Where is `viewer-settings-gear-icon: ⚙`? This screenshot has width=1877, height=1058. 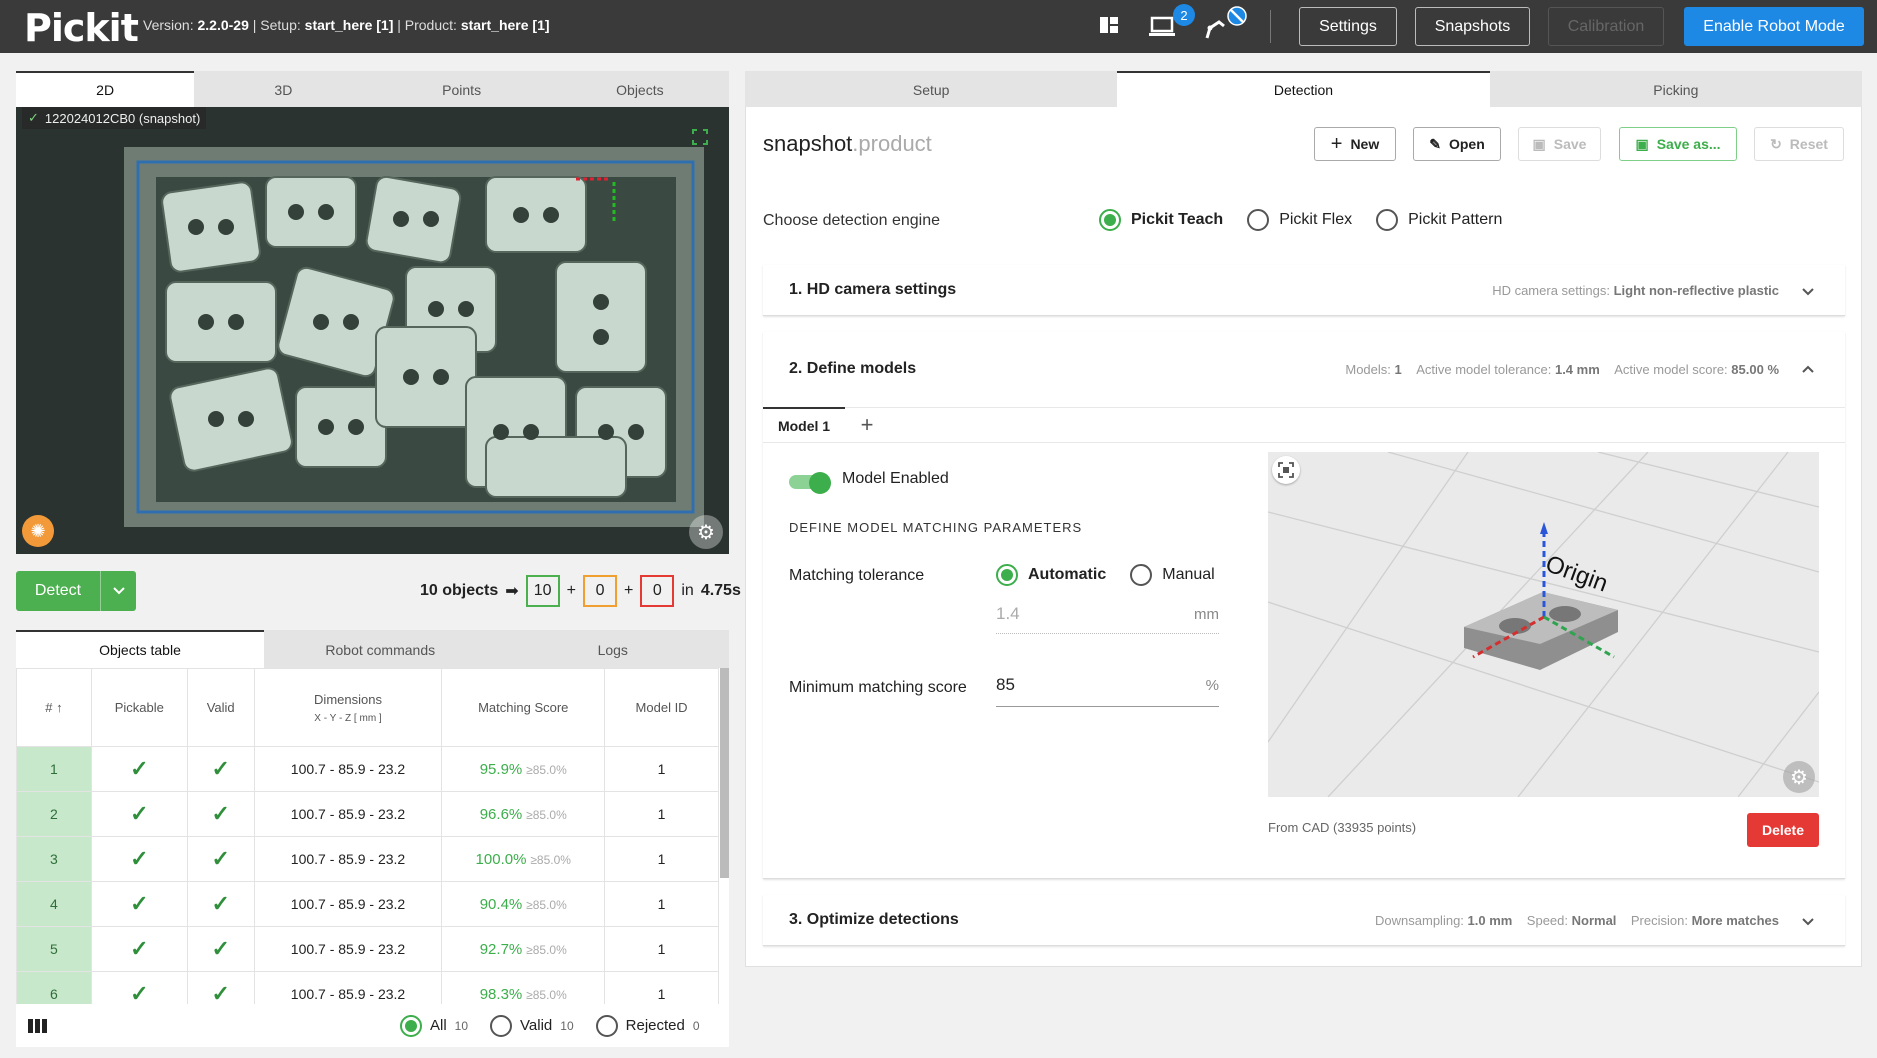
viewer-settings-gear-icon: ⚙ is located at coordinates (1799, 777).